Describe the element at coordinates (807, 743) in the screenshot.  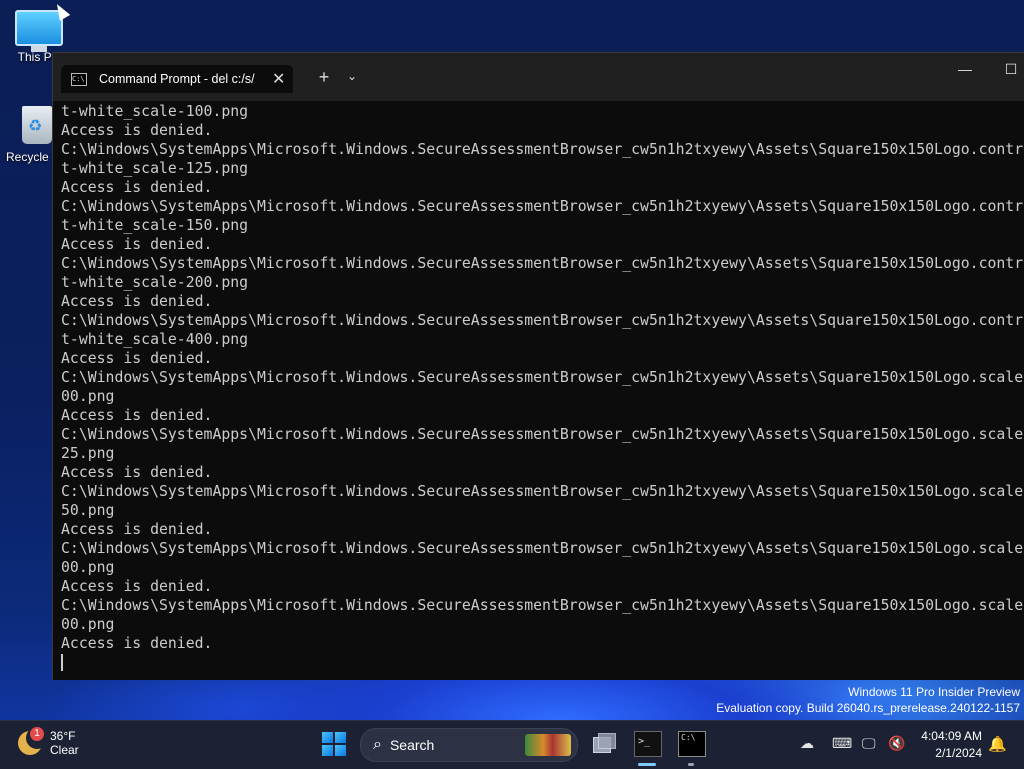
I see `onedrive-offline-icon: ☁` at that location.